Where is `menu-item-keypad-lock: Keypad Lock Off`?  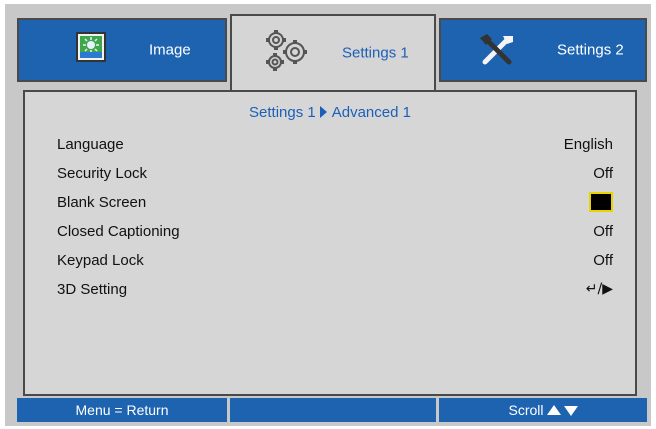 menu-item-keypad-lock: Keypad Lock Off is located at coordinates (330, 261).